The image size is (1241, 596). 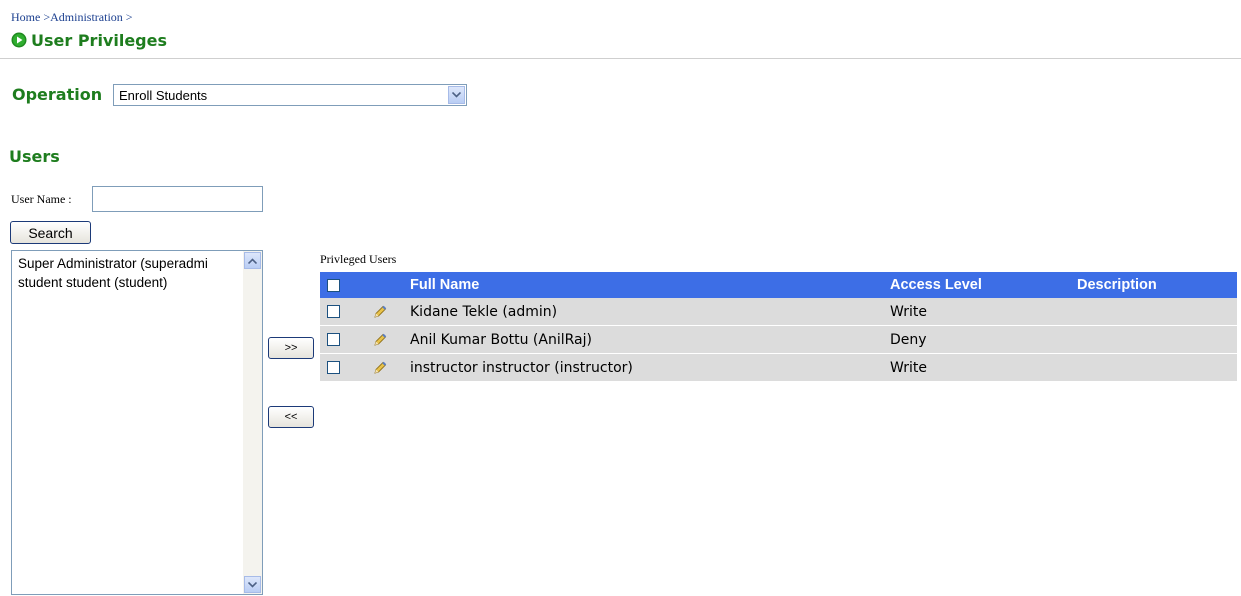 I want to click on table-row: Kidane Tekle (admin) Write, so click(x=778, y=311).